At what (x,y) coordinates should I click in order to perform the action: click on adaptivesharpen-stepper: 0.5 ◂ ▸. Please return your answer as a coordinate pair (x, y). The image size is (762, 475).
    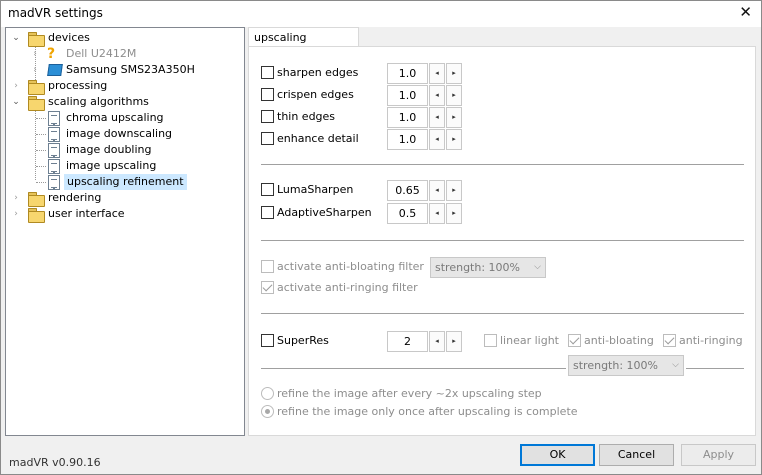
    Looking at the image, I should click on (425, 213).